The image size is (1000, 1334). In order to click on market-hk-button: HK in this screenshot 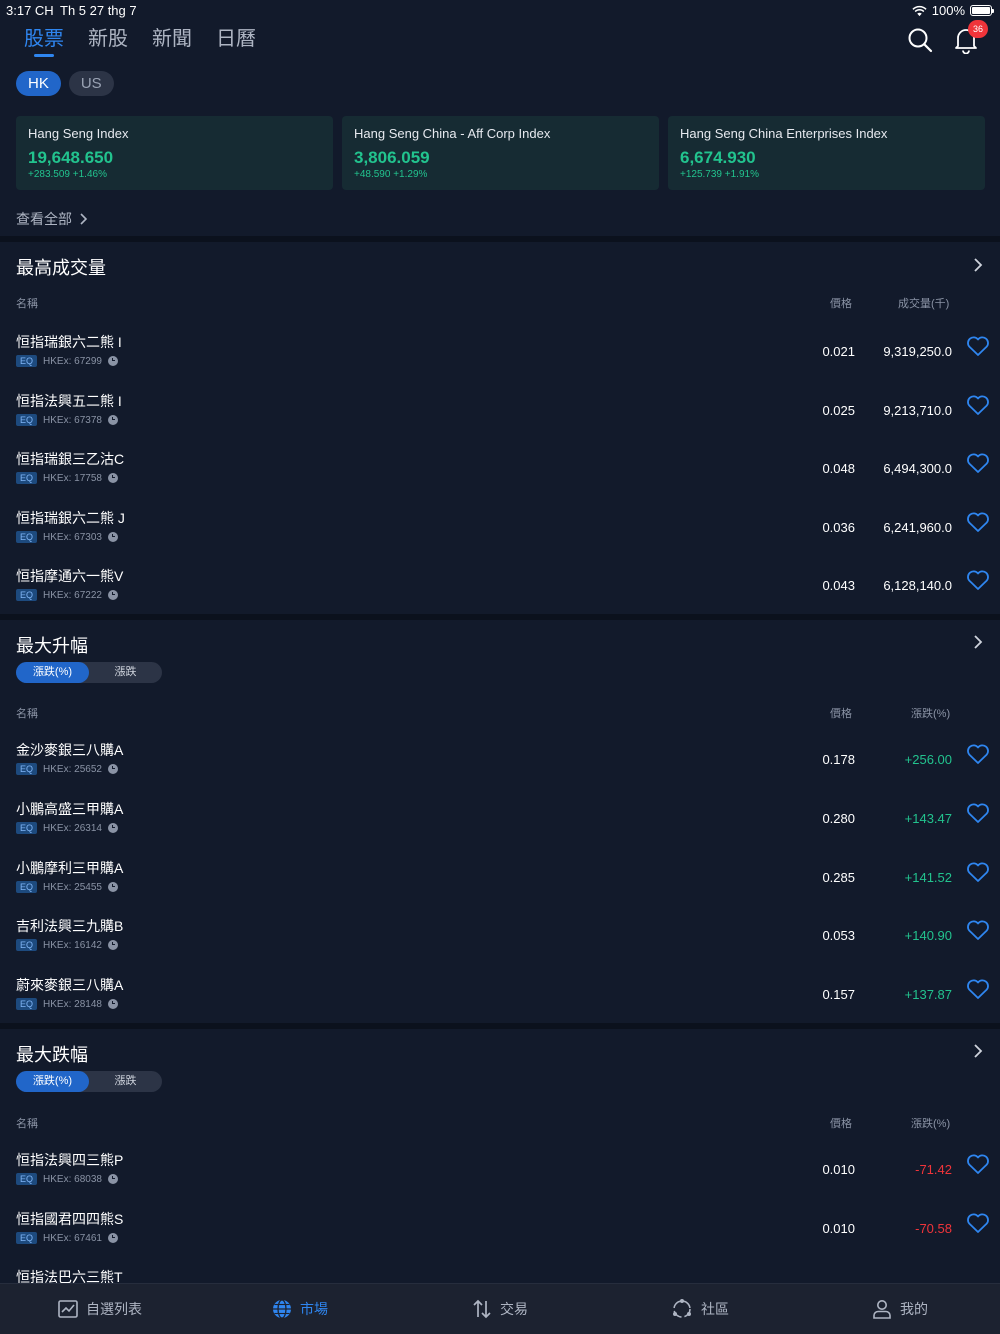, I will do `click(38, 83)`.